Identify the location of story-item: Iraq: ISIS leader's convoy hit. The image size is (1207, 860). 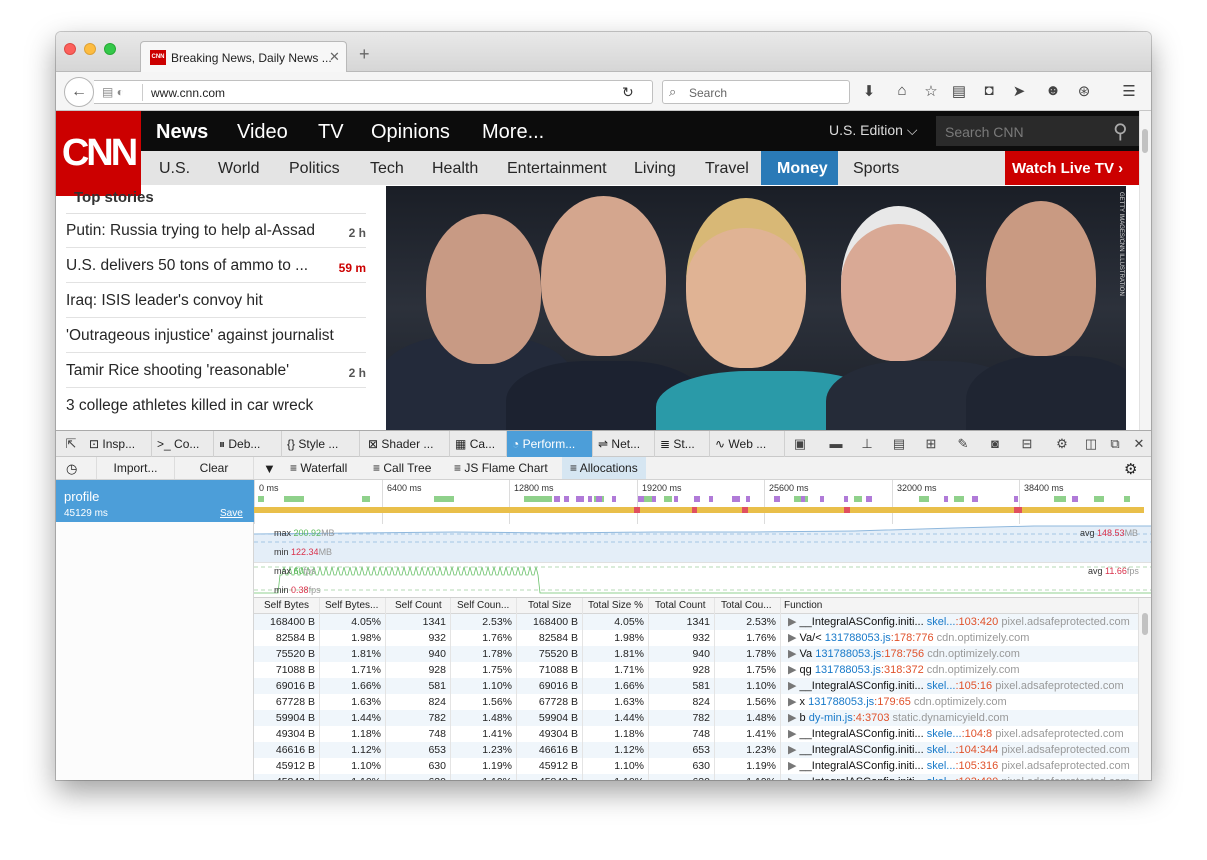
(216, 300).